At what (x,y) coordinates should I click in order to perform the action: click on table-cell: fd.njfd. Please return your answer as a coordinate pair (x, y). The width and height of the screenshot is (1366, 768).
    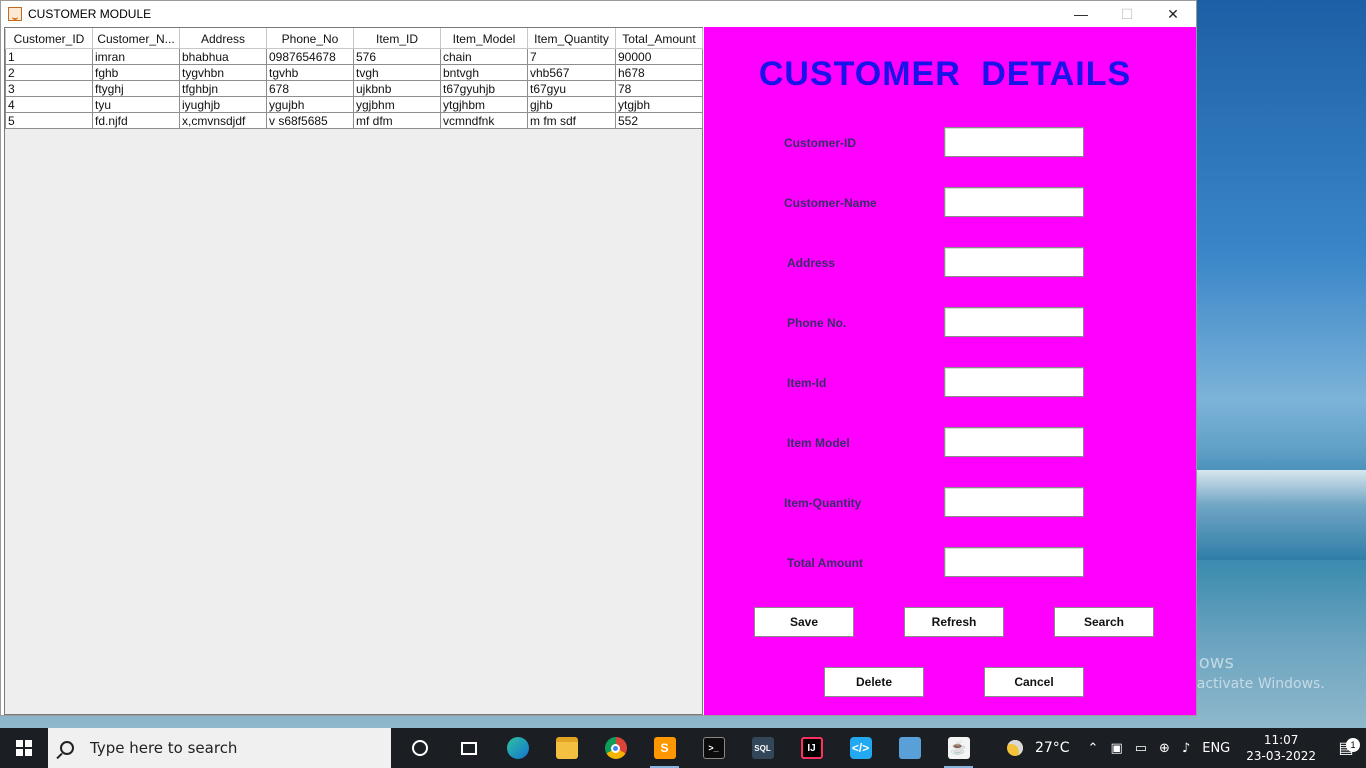
    Looking at the image, I should click on (136, 120).